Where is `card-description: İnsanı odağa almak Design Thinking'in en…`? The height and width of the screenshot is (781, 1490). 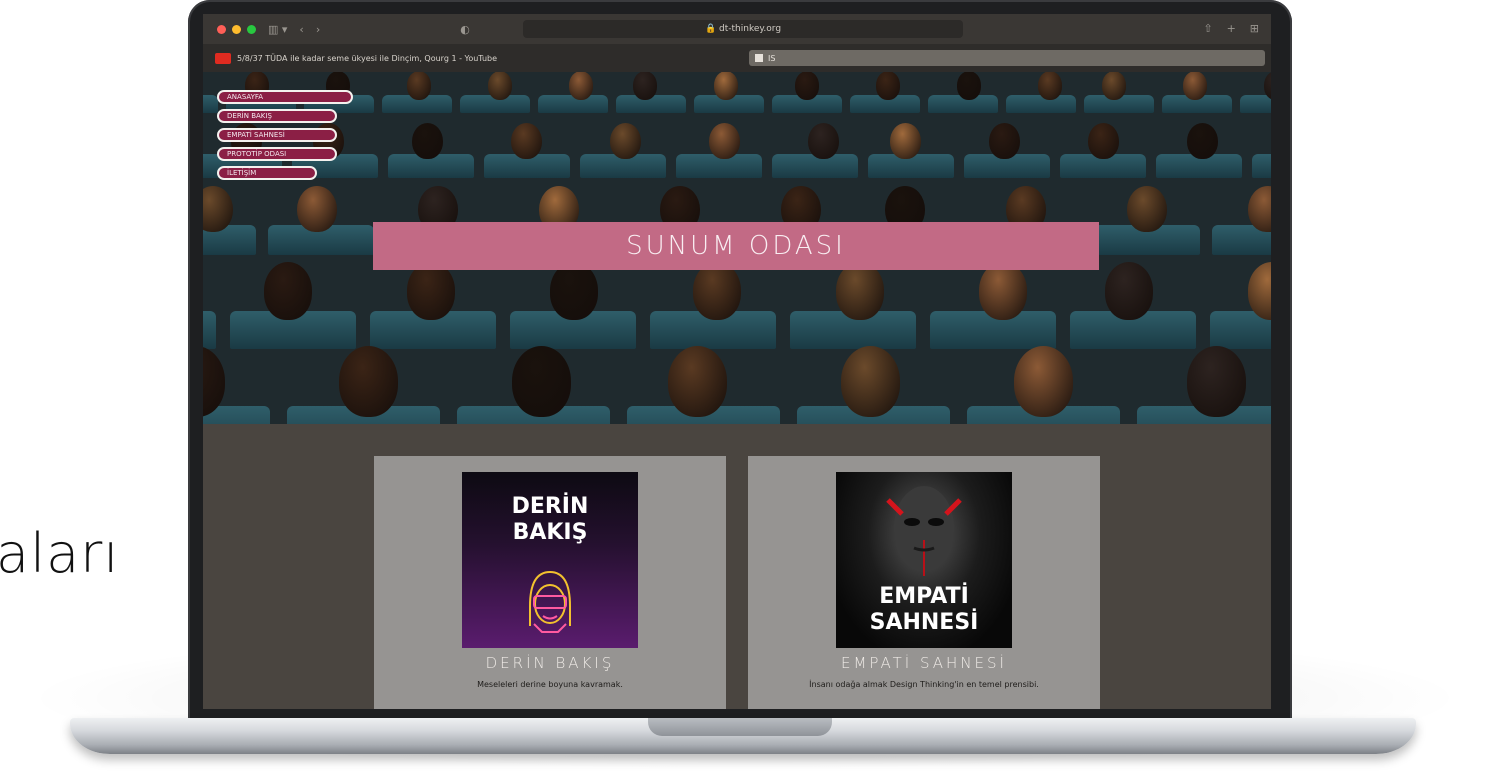
card-description: İnsanı odağa almak Design Thinking'in en… is located at coordinates (924, 684).